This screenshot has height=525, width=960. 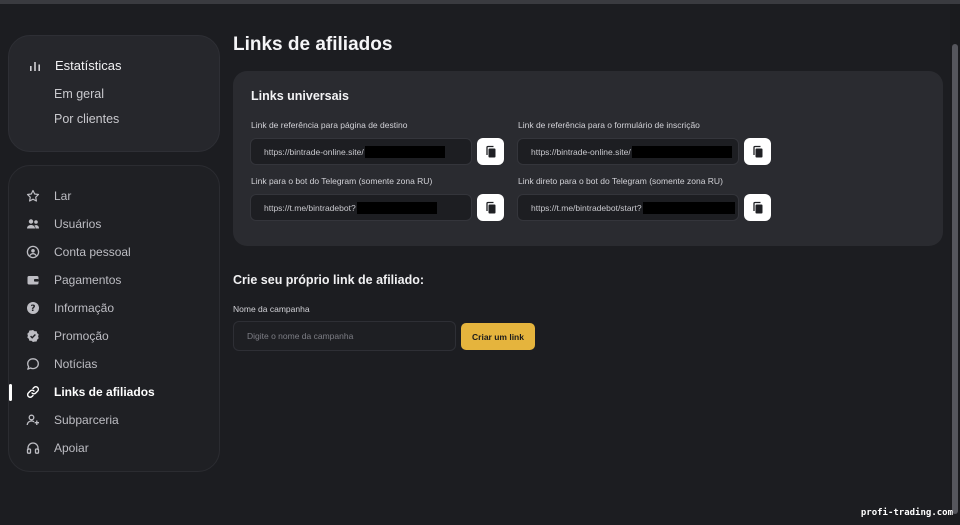 I want to click on stats-header: Estatísticas, so click(x=74, y=65).